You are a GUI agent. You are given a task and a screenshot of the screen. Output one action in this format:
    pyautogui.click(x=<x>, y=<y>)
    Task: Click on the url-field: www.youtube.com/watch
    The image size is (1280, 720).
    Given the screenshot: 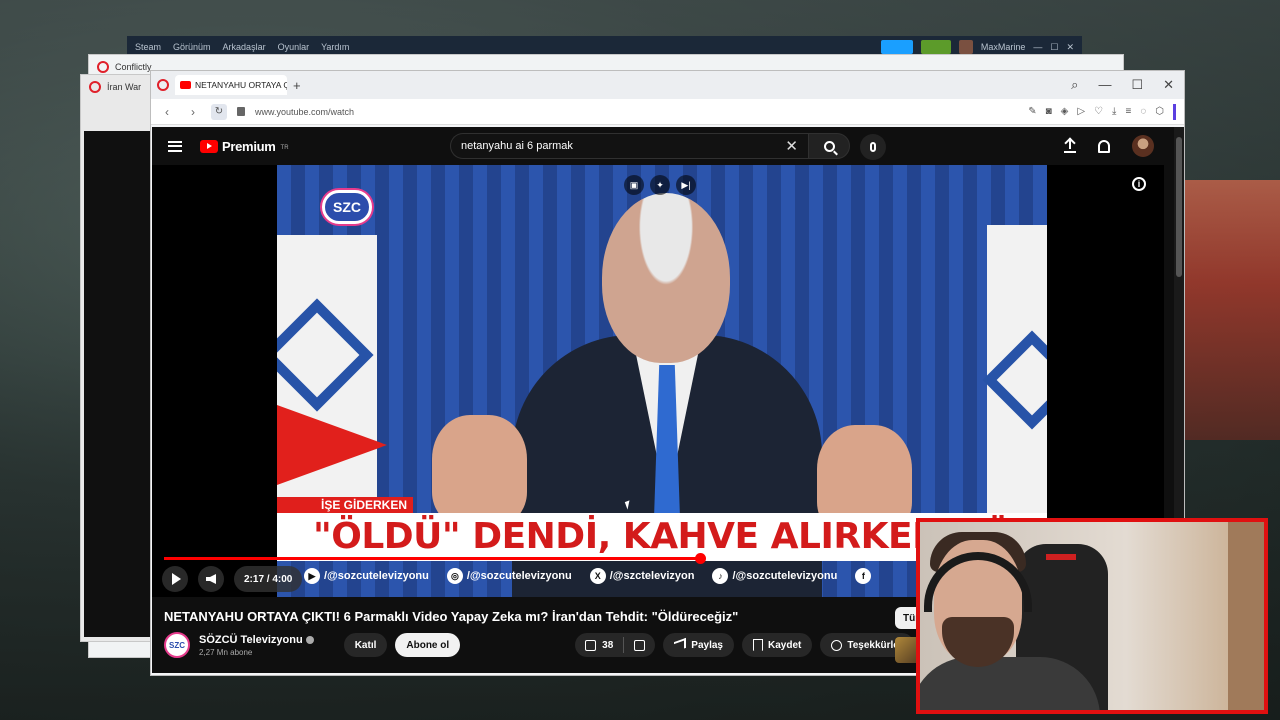 What is the action you would take?
    pyautogui.click(x=304, y=112)
    